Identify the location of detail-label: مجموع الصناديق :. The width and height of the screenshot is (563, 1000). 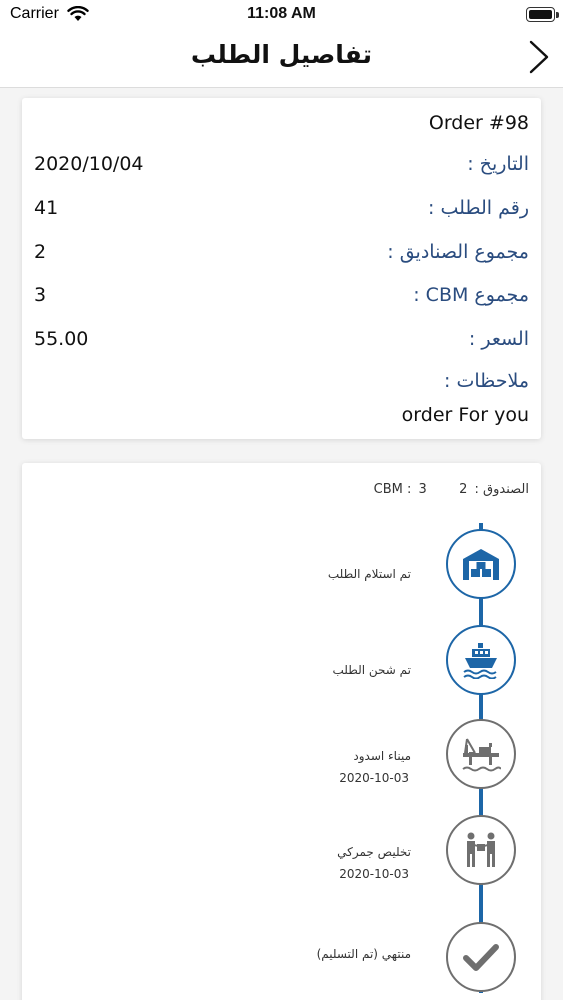
(458, 252).